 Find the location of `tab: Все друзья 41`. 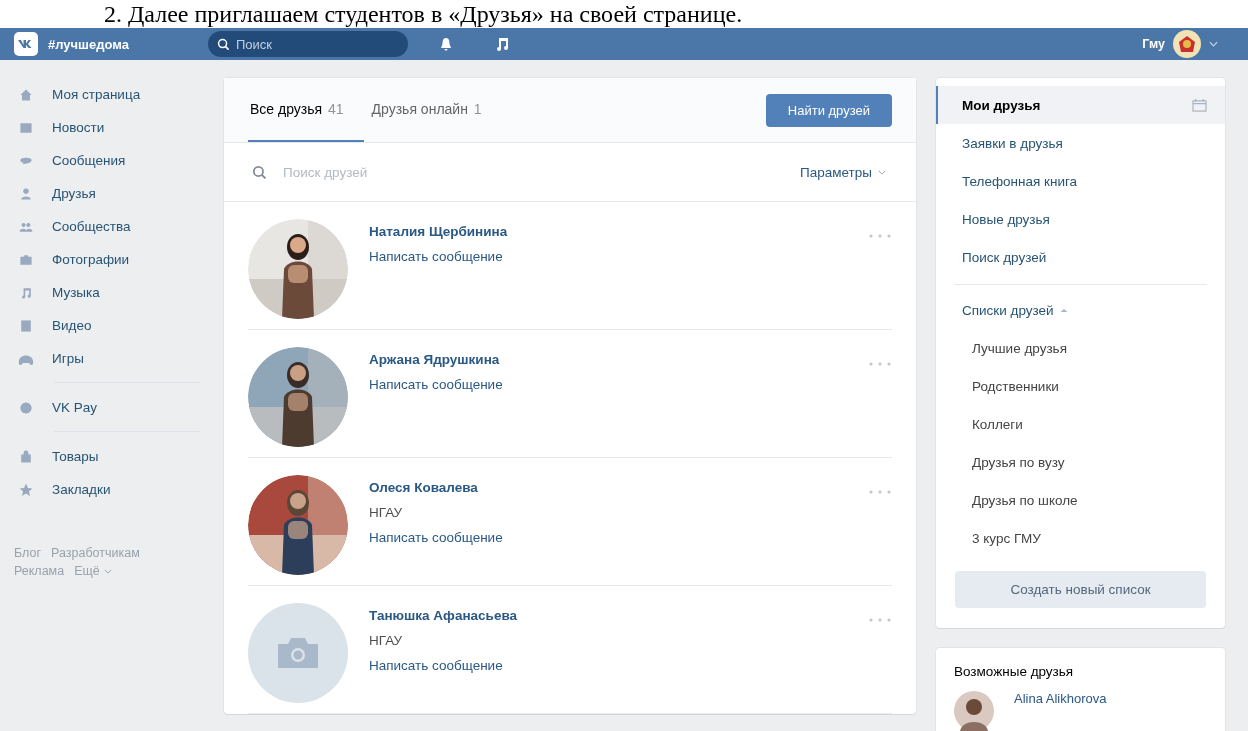

tab: Все друзья 41 is located at coordinates (306, 110).